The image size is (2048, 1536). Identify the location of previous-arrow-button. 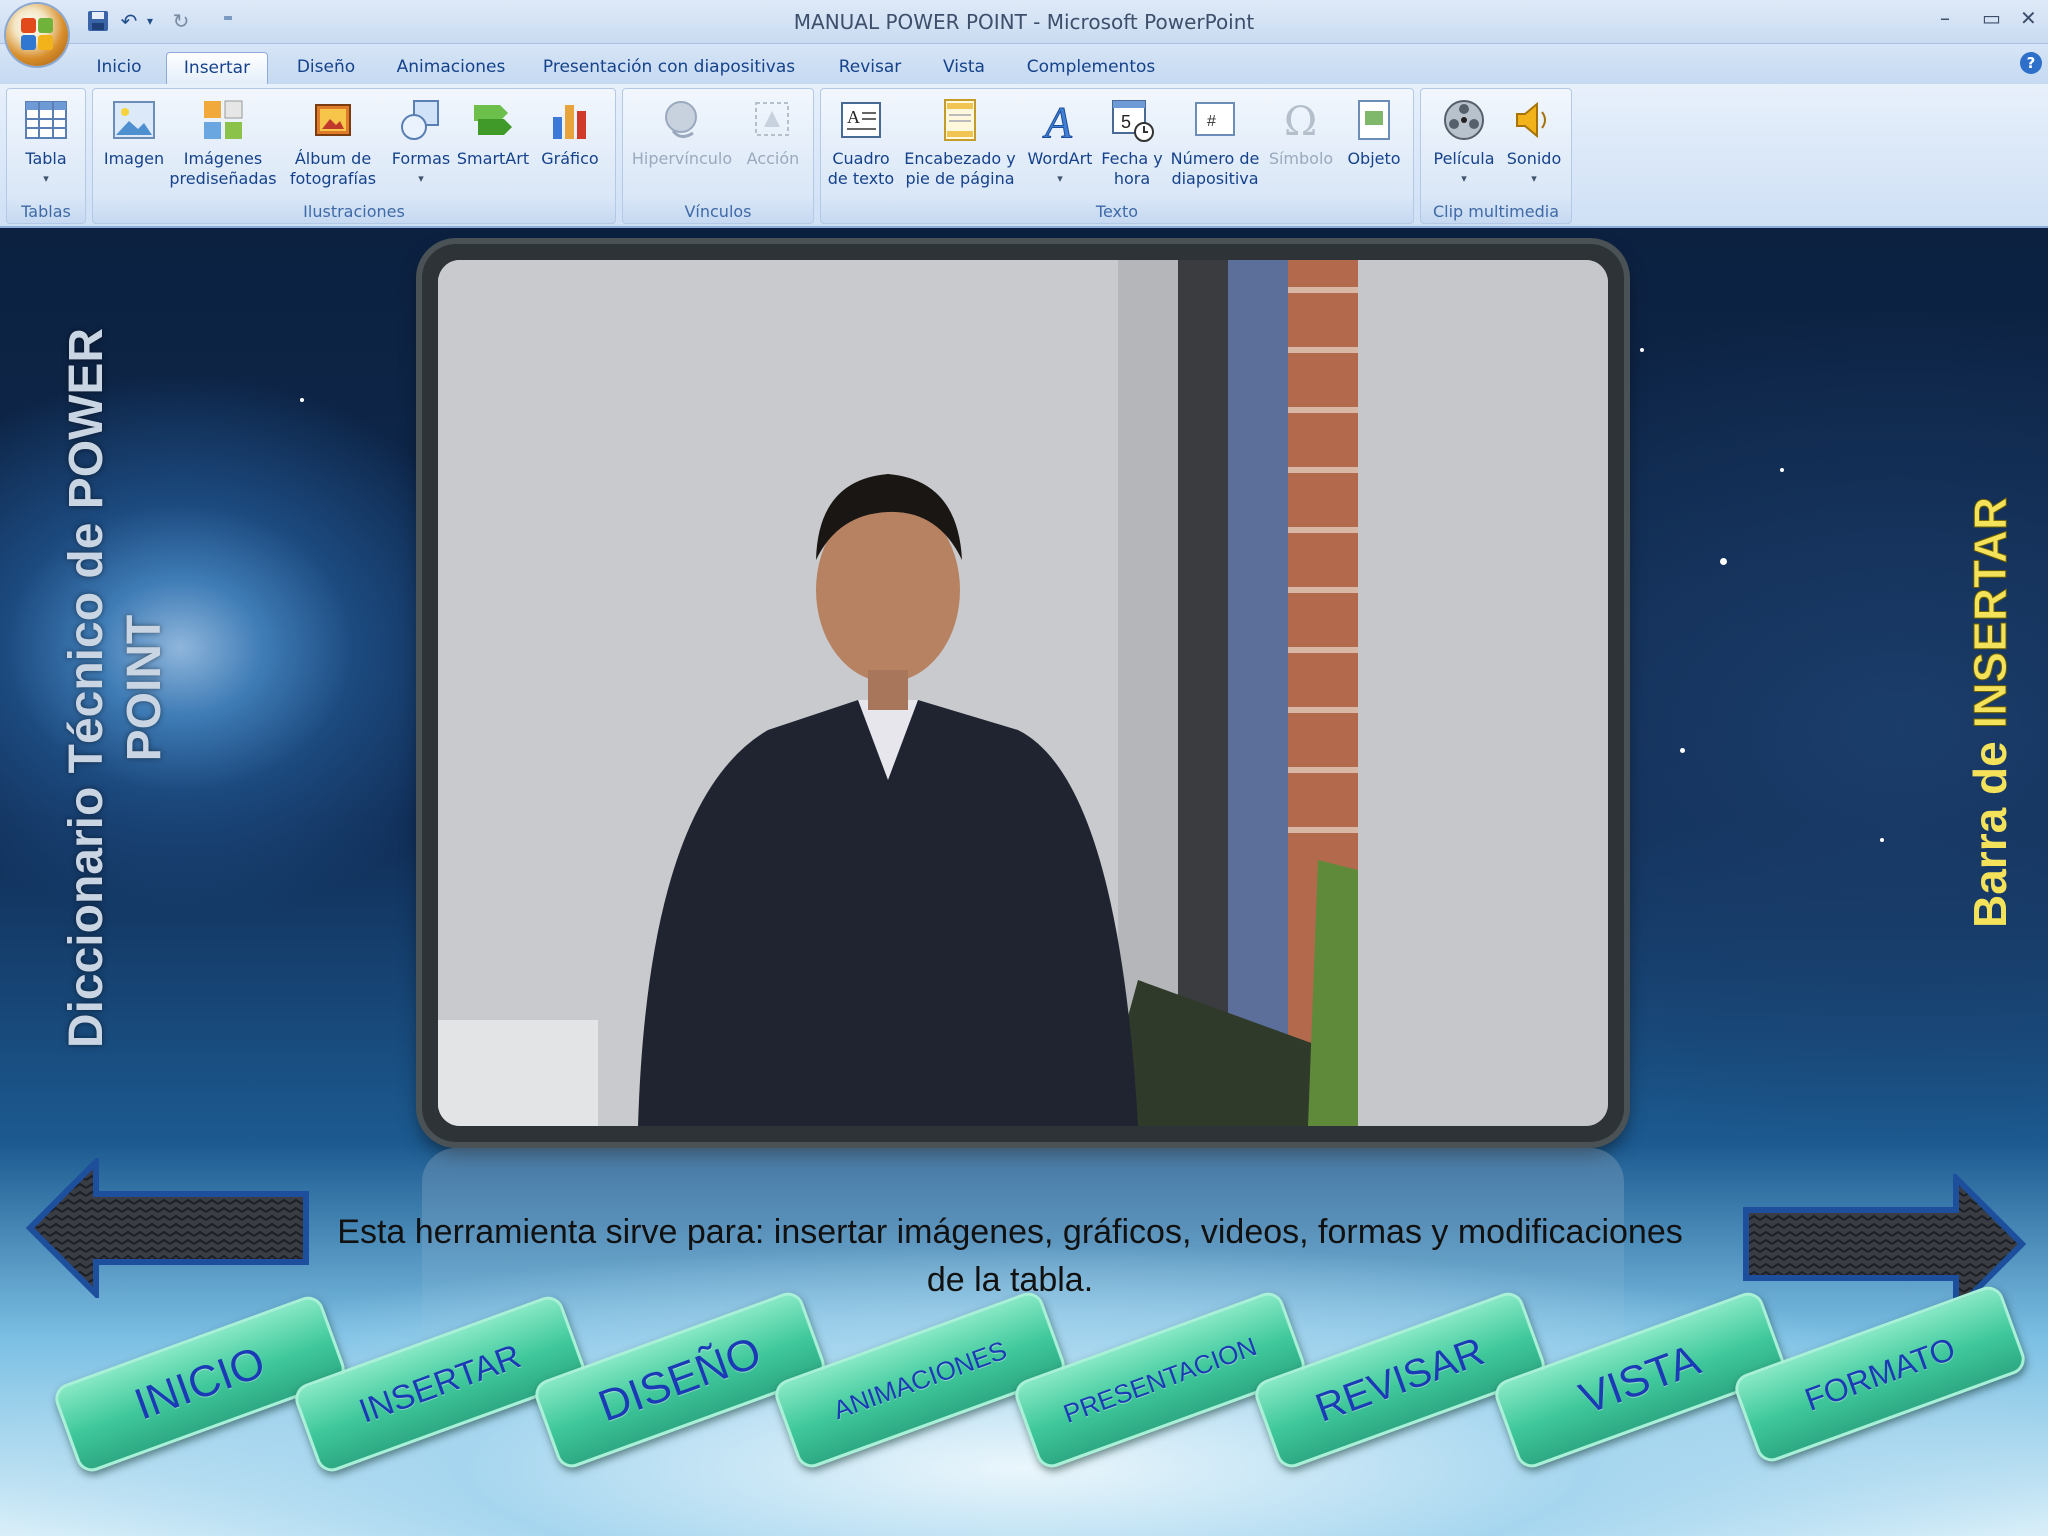
(171, 1228).